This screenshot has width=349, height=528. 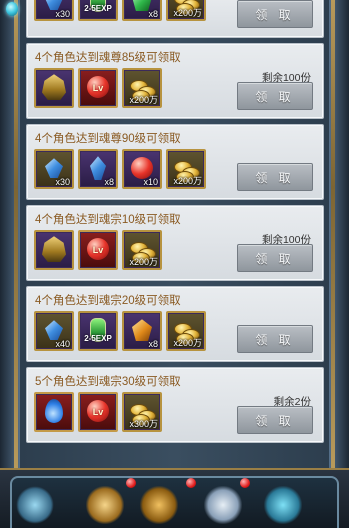 What do you see at coordinates (150, 182) in the screenshot?
I see `item-qty: x10` at bounding box center [150, 182].